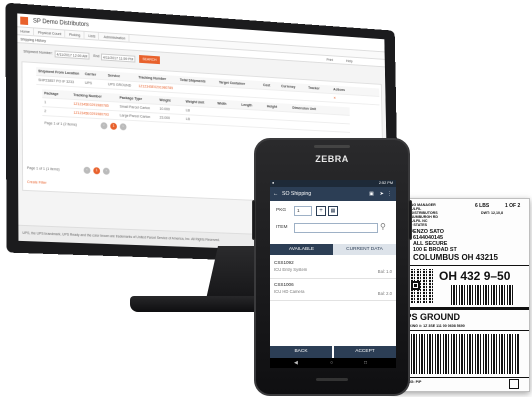 This screenshot has height=397, width=532. What do you see at coordinates (383, 226) in the screenshot?
I see `search-icon: ⚲` at bounding box center [383, 226].